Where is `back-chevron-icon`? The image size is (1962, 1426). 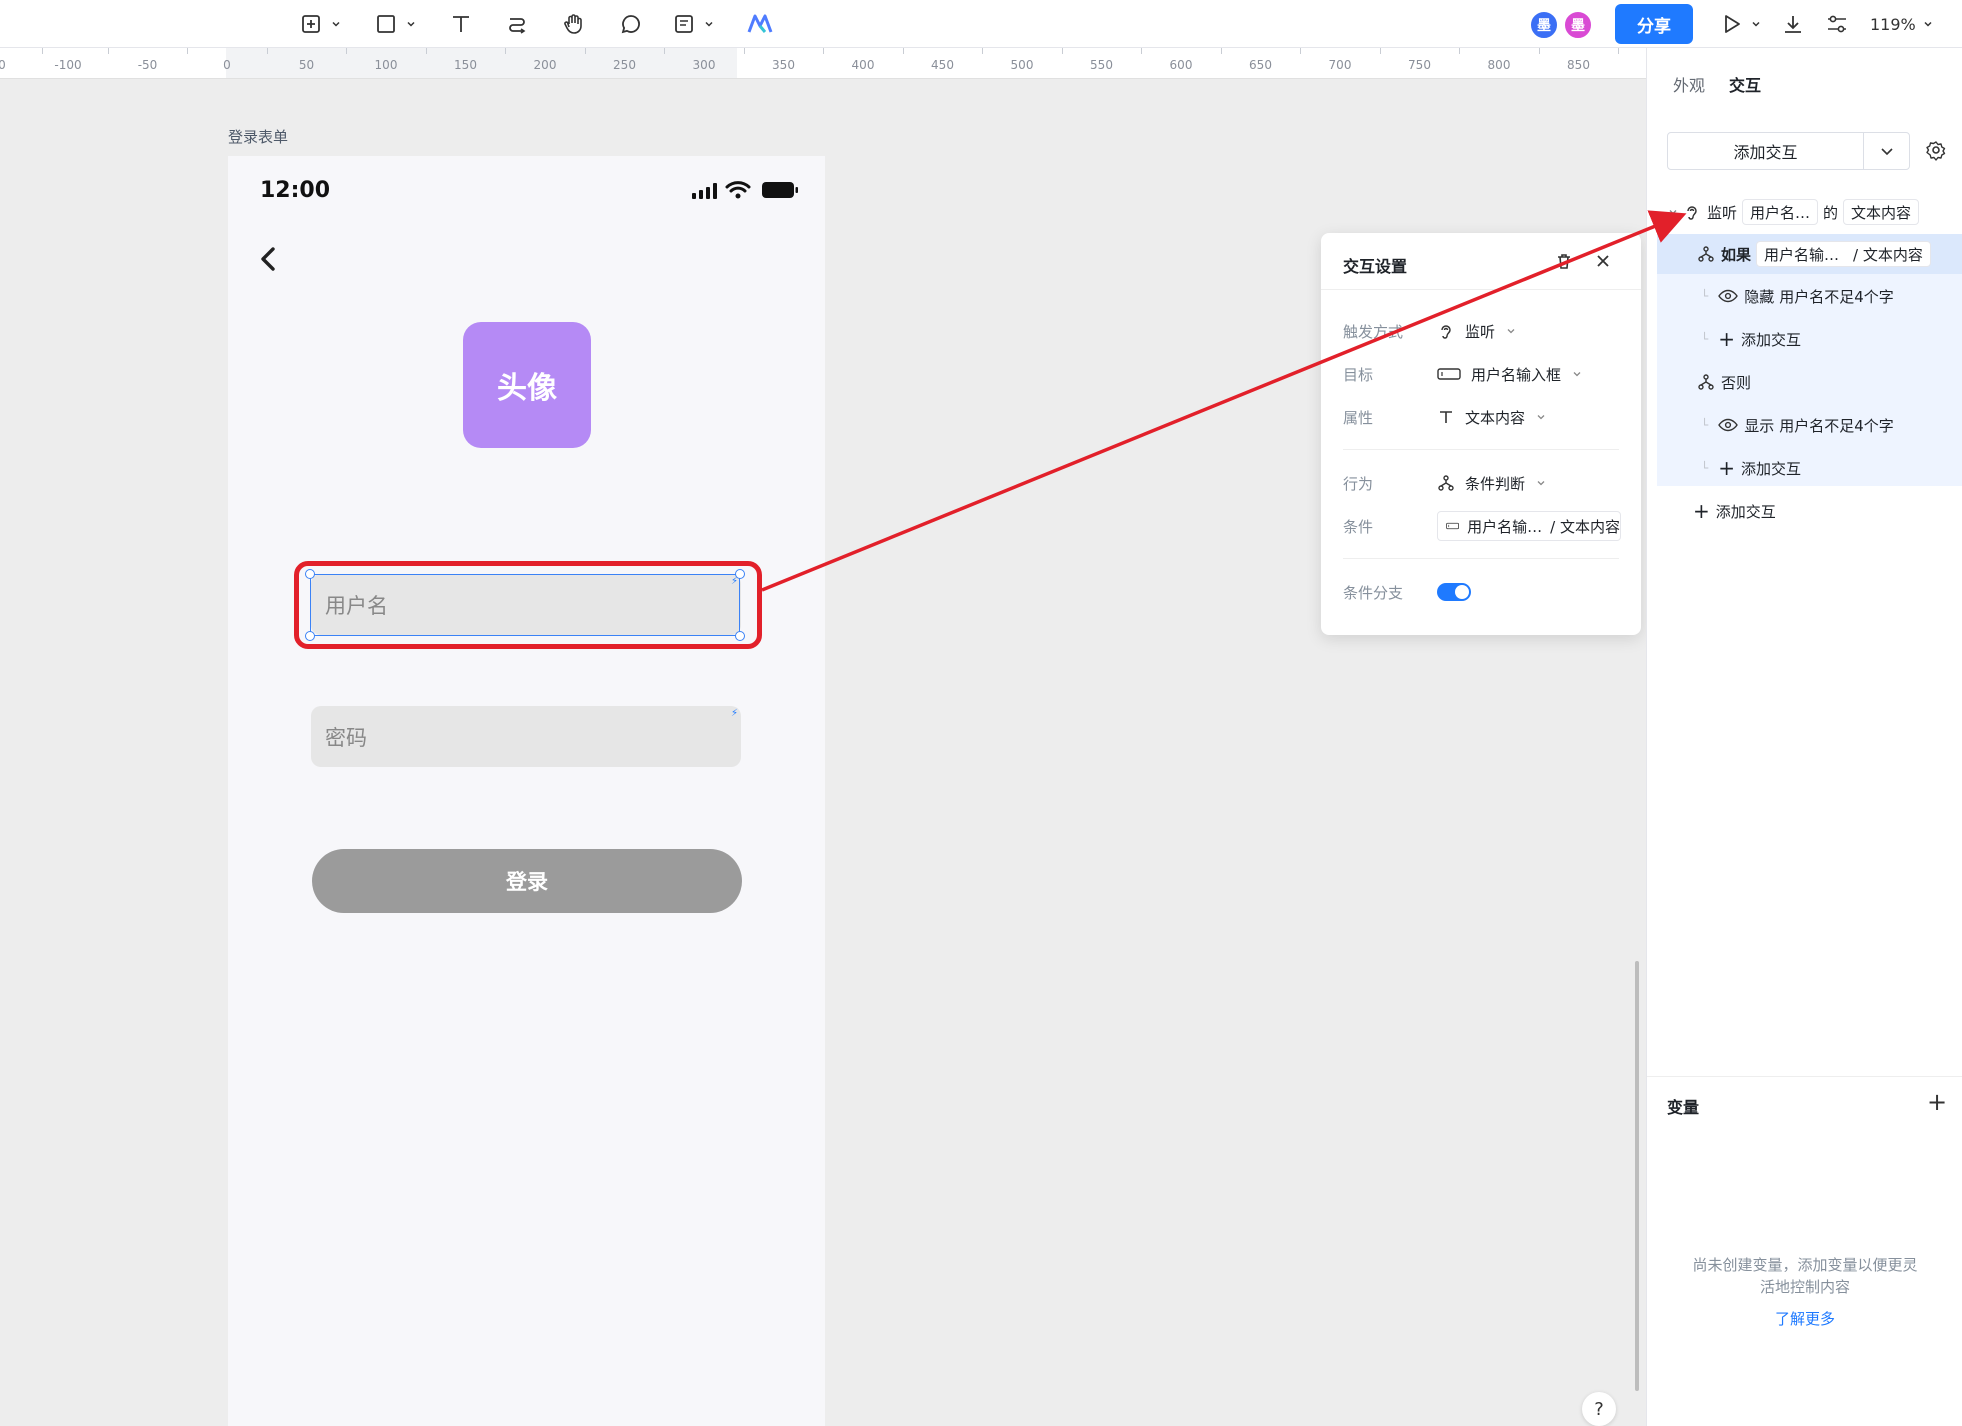
back-chevron-icon is located at coordinates (268, 259).